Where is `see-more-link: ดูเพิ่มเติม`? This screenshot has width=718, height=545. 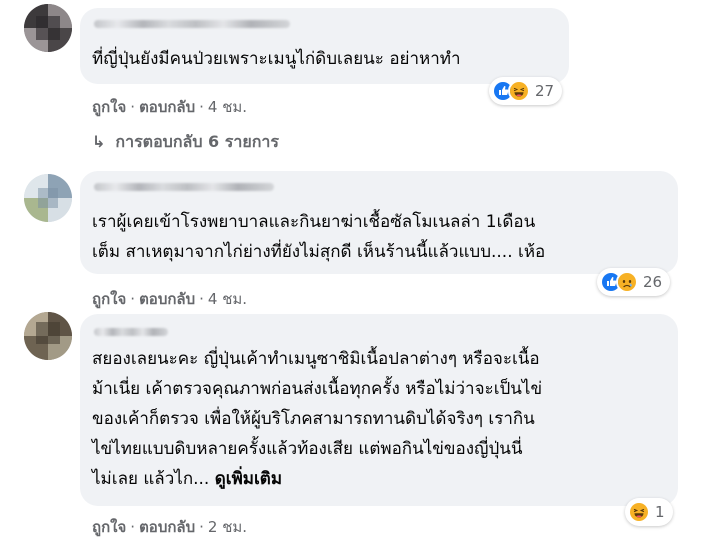 see-more-link: ดูเพิ่มเติม is located at coordinates (248, 479).